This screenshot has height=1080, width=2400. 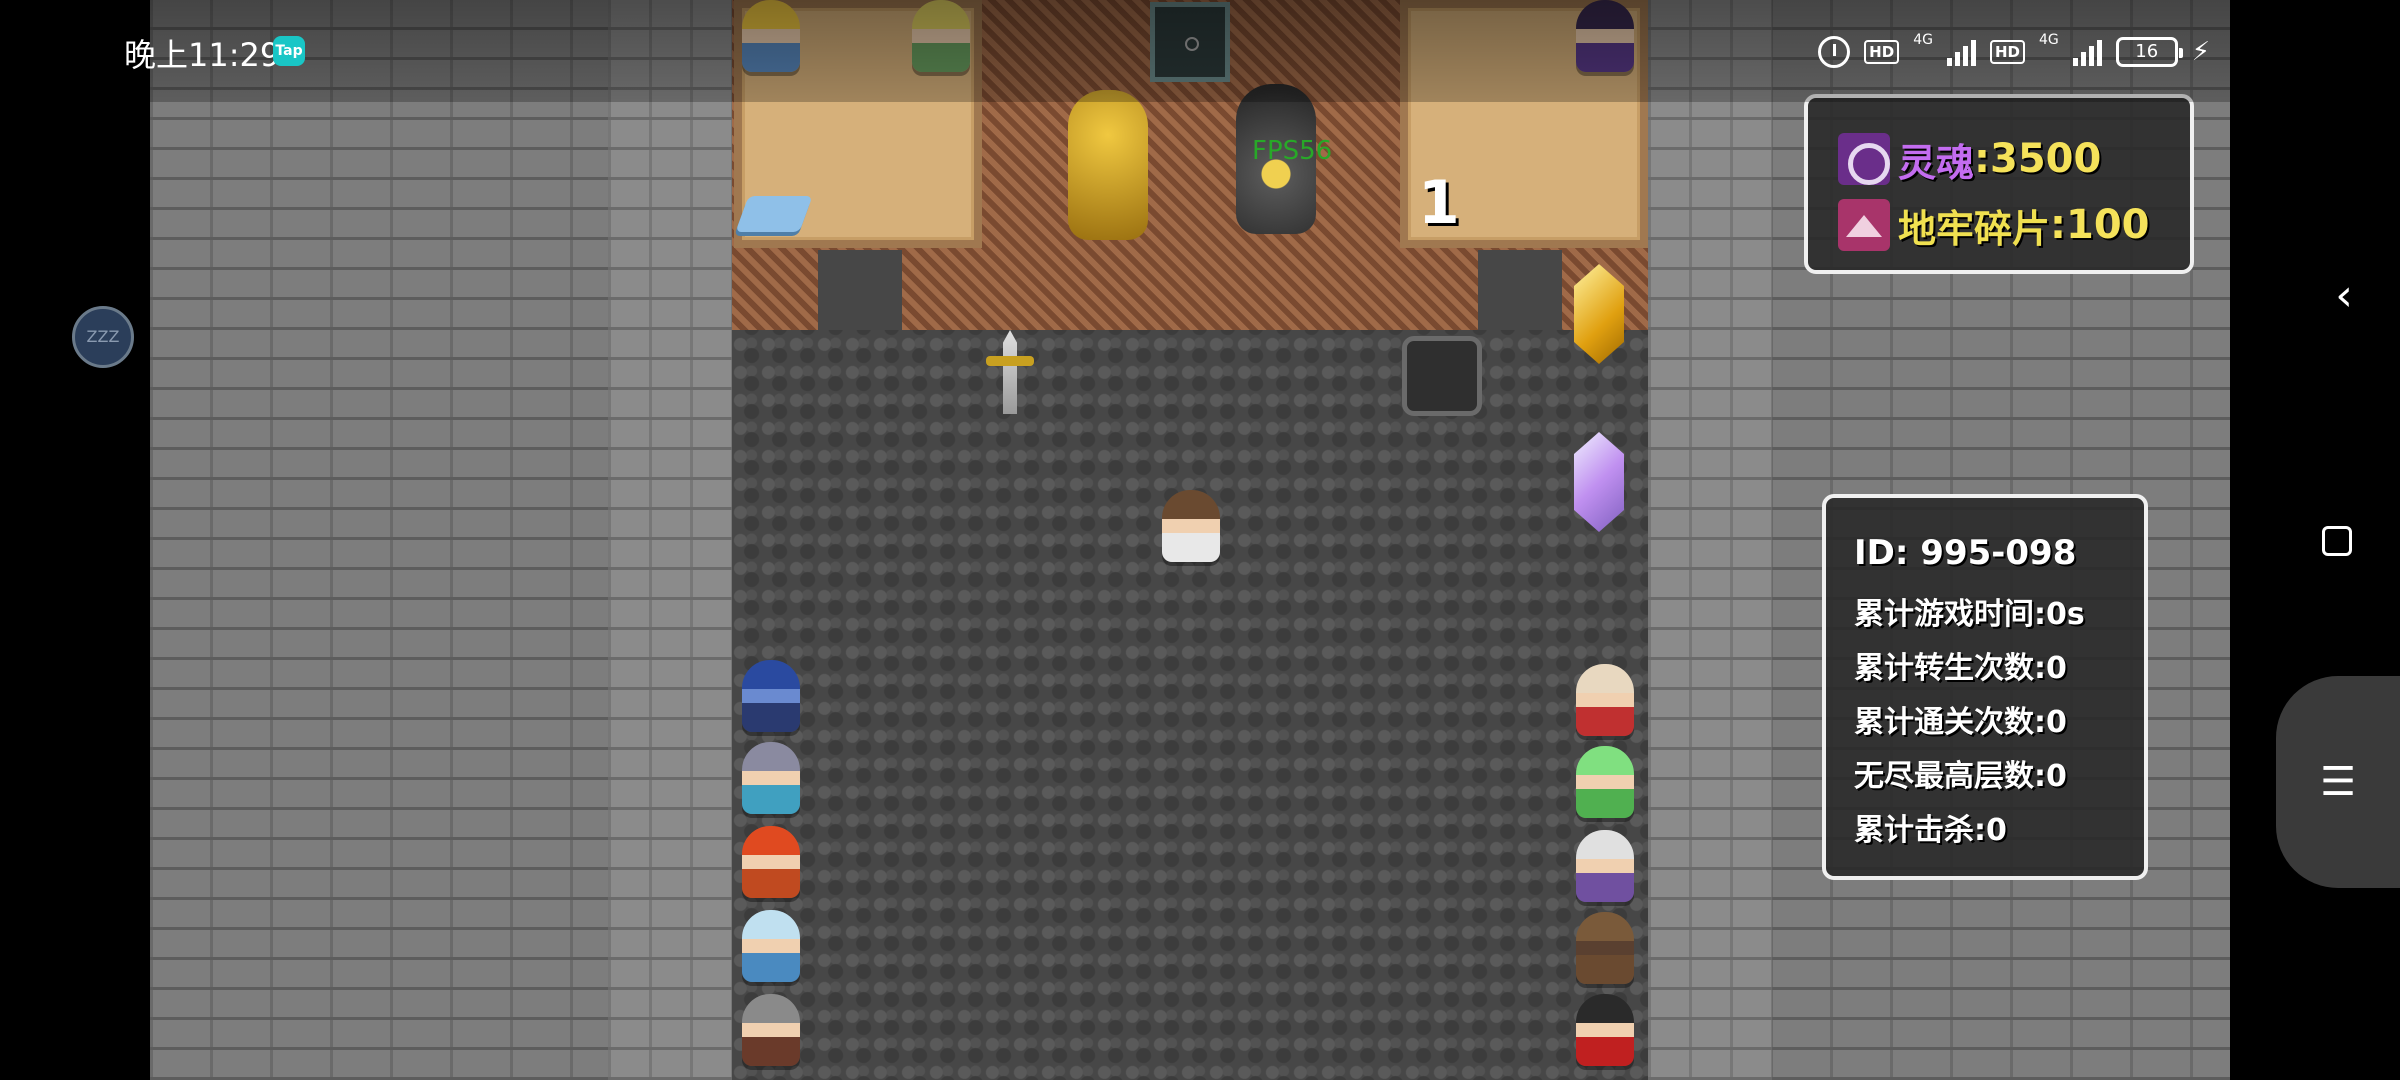 What do you see at coordinates (2100, 225) in the screenshot?
I see `fragment-value: :100` at bounding box center [2100, 225].